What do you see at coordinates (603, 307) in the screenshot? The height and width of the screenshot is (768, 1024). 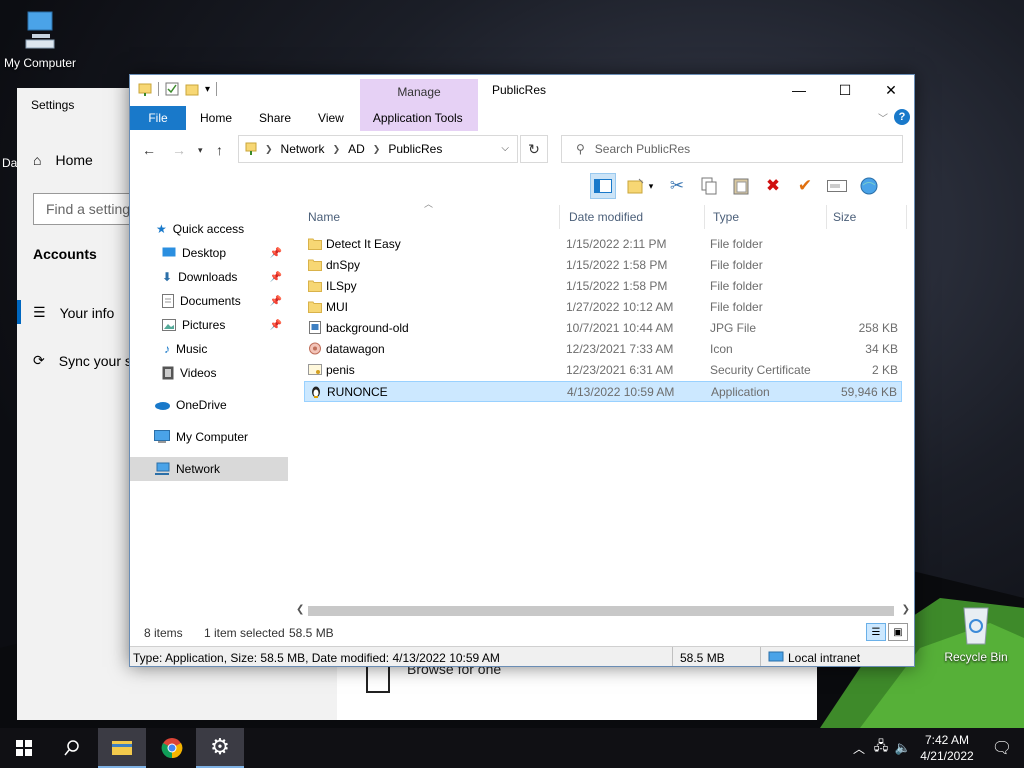 I see `file-row: MUI 1/27/2022 10:12 AM File folder` at bounding box center [603, 307].